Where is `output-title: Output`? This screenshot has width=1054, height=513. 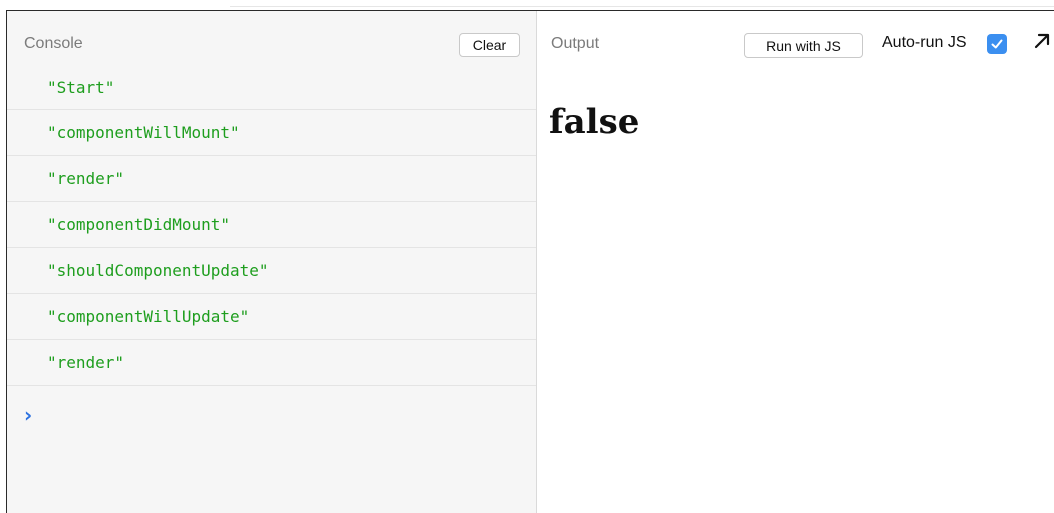 output-title: Output is located at coordinates (575, 43).